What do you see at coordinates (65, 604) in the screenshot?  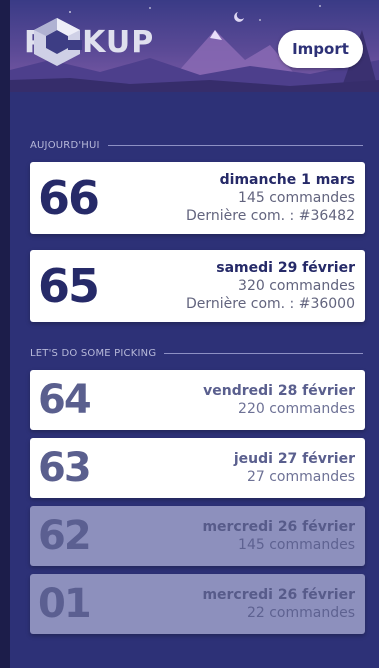 I see `day-number: 01` at bounding box center [65, 604].